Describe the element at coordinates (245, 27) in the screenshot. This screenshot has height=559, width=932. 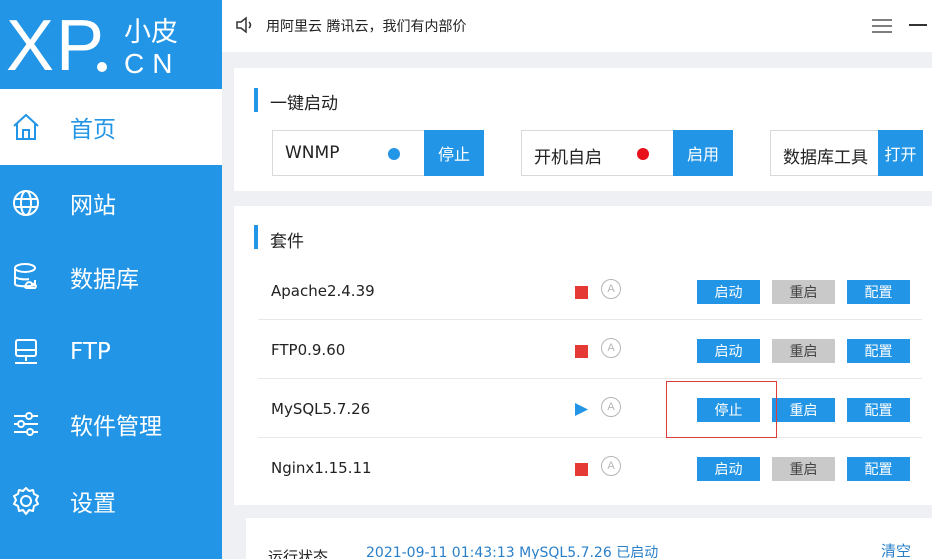
I see `speaker-icon` at that location.